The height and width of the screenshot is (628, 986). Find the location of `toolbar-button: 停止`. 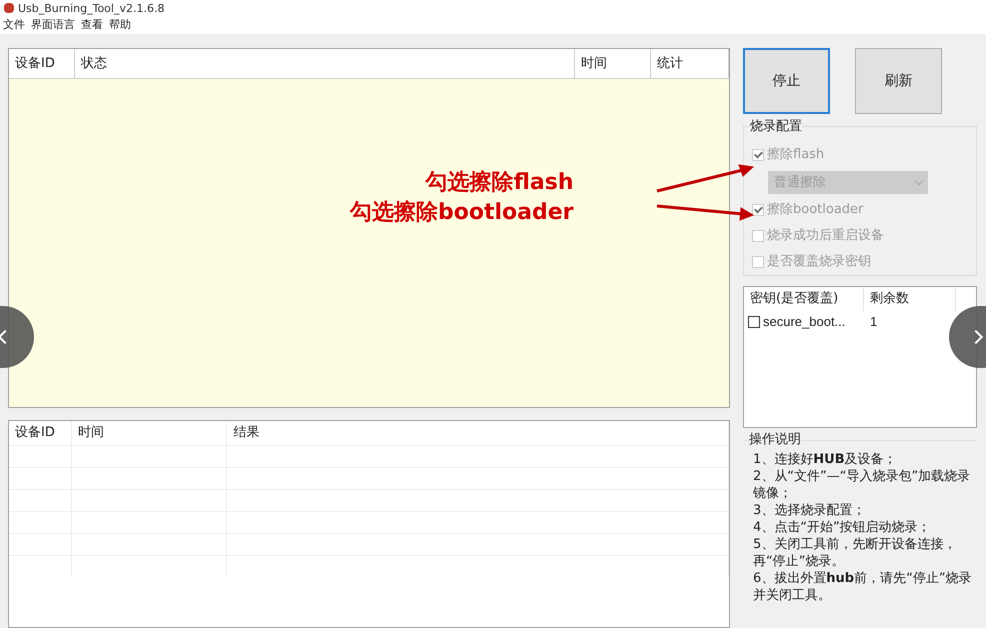

toolbar-button: 停止 is located at coordinates (786, 81).